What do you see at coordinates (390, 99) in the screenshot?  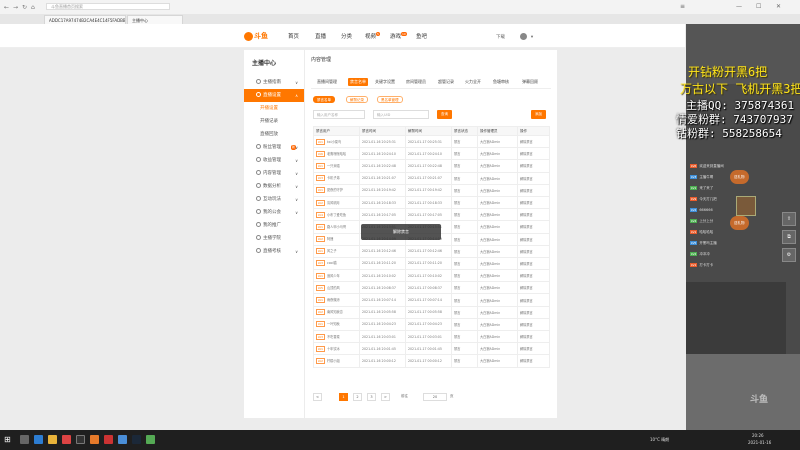 I see `filter-pill: 黑名单管理` at bounding box center [390, 99].